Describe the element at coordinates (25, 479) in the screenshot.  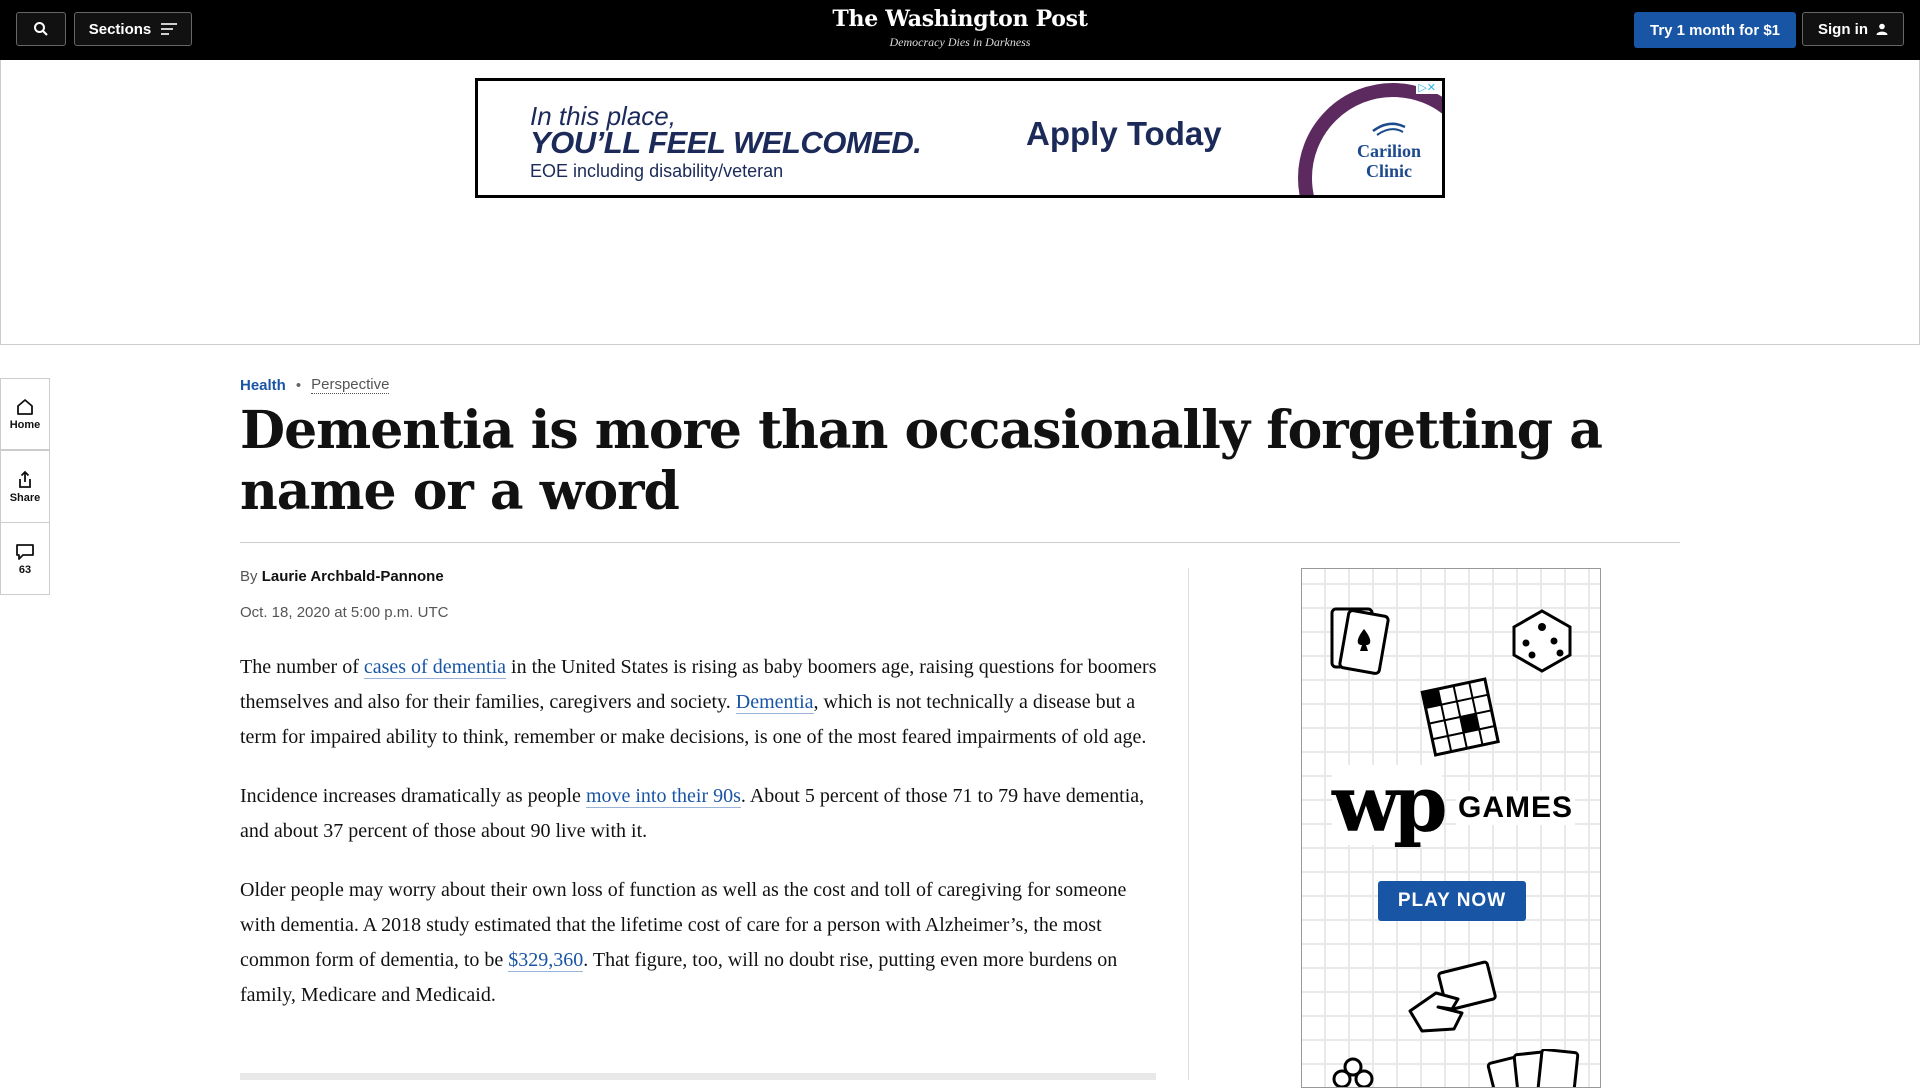
I see `share-icon` at that location.